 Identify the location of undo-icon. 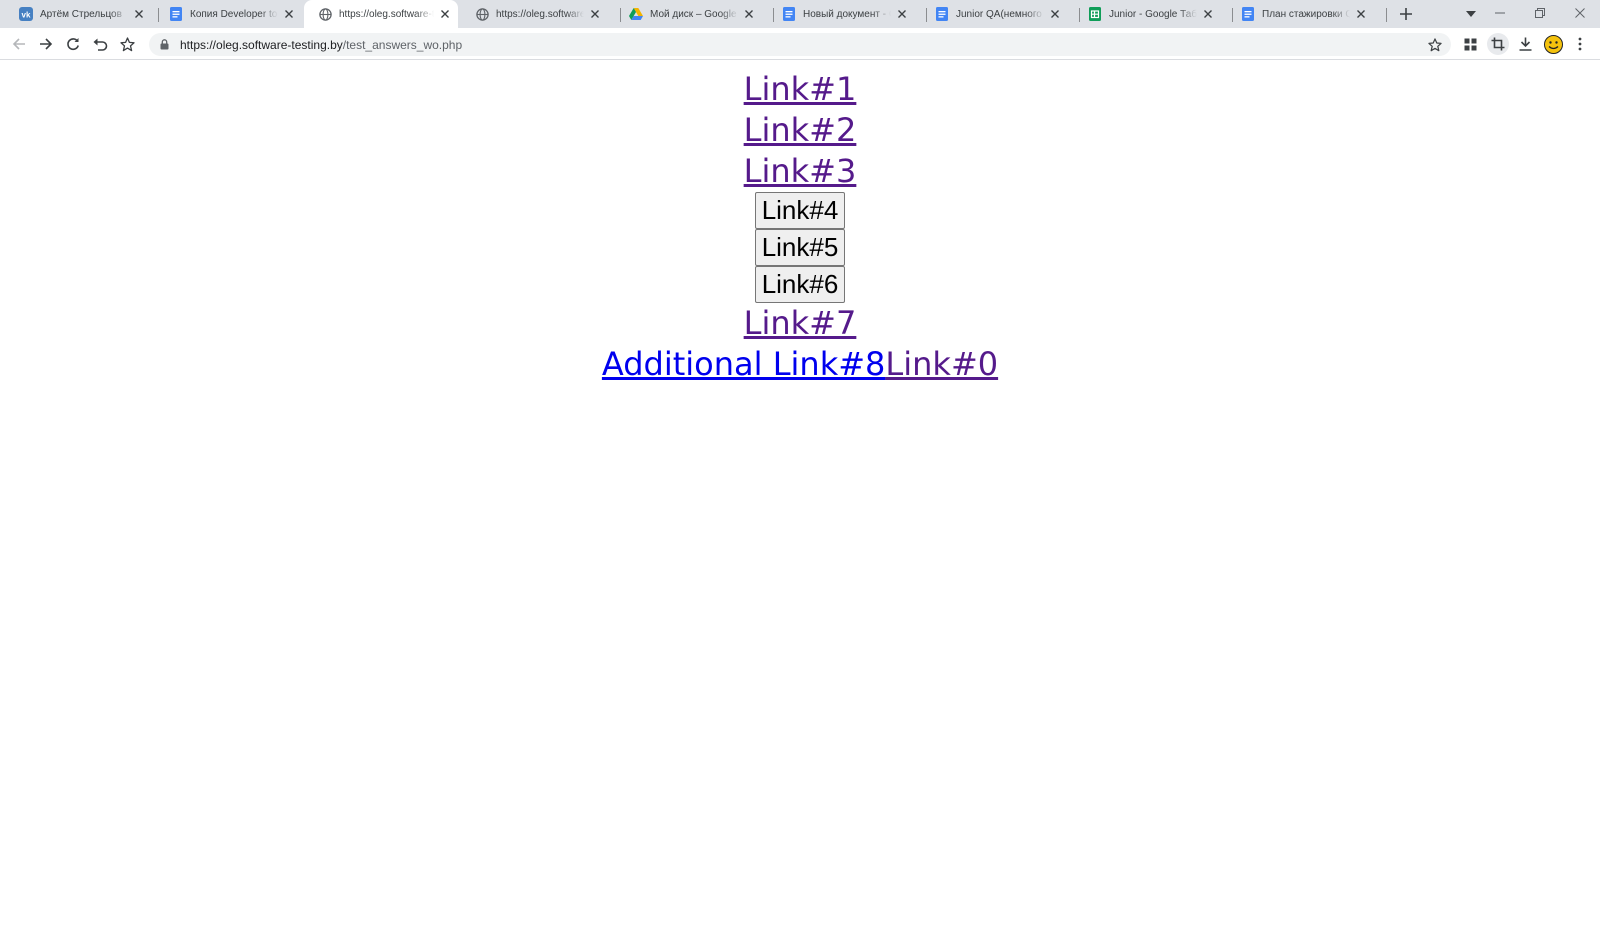
(100, 44).